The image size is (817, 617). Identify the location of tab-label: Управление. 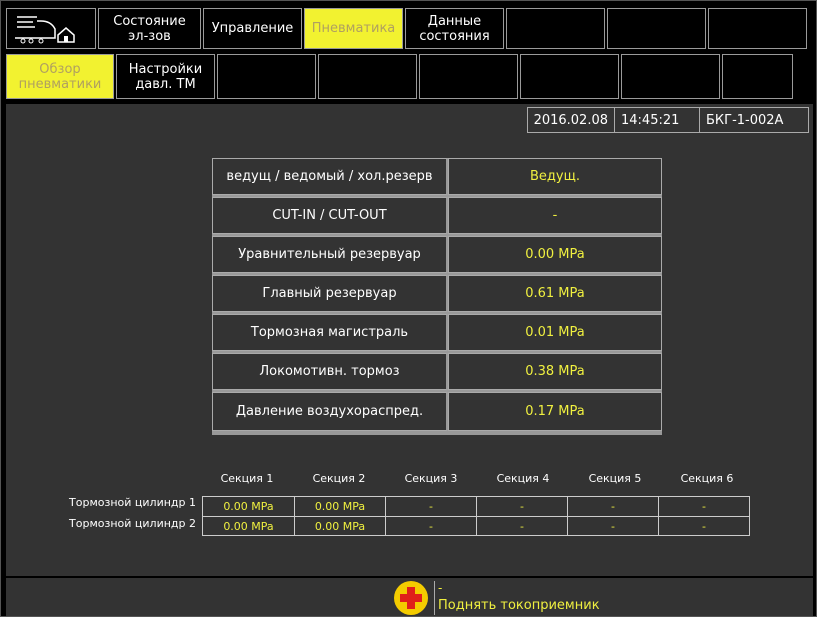
(252, 28).